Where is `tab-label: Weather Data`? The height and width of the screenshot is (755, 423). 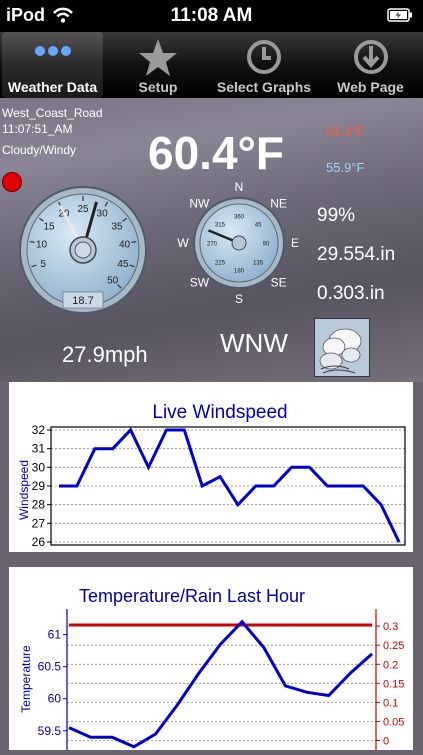
tab-label: Weather Data is located at coordinates (52, 87).